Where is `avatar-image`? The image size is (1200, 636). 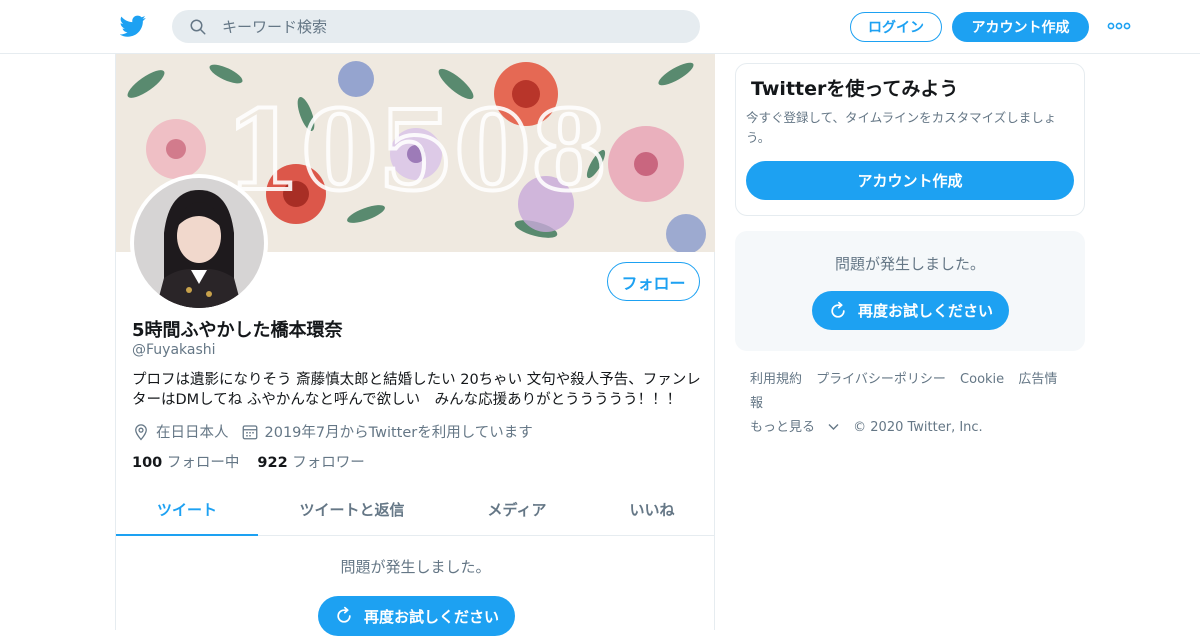 avatar-image is located at coordinates (199, 243).